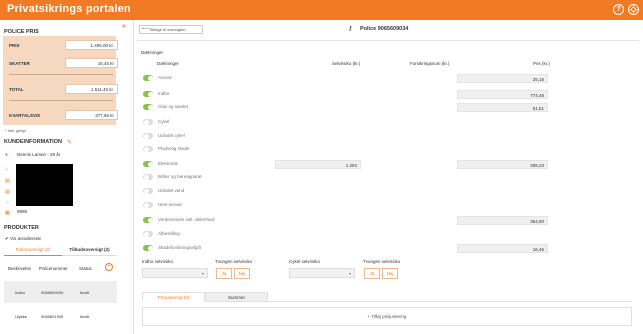  Describe the element at coordinates (318, 164) in the screenshot. I see `deductible-field: 1.253` at that location.